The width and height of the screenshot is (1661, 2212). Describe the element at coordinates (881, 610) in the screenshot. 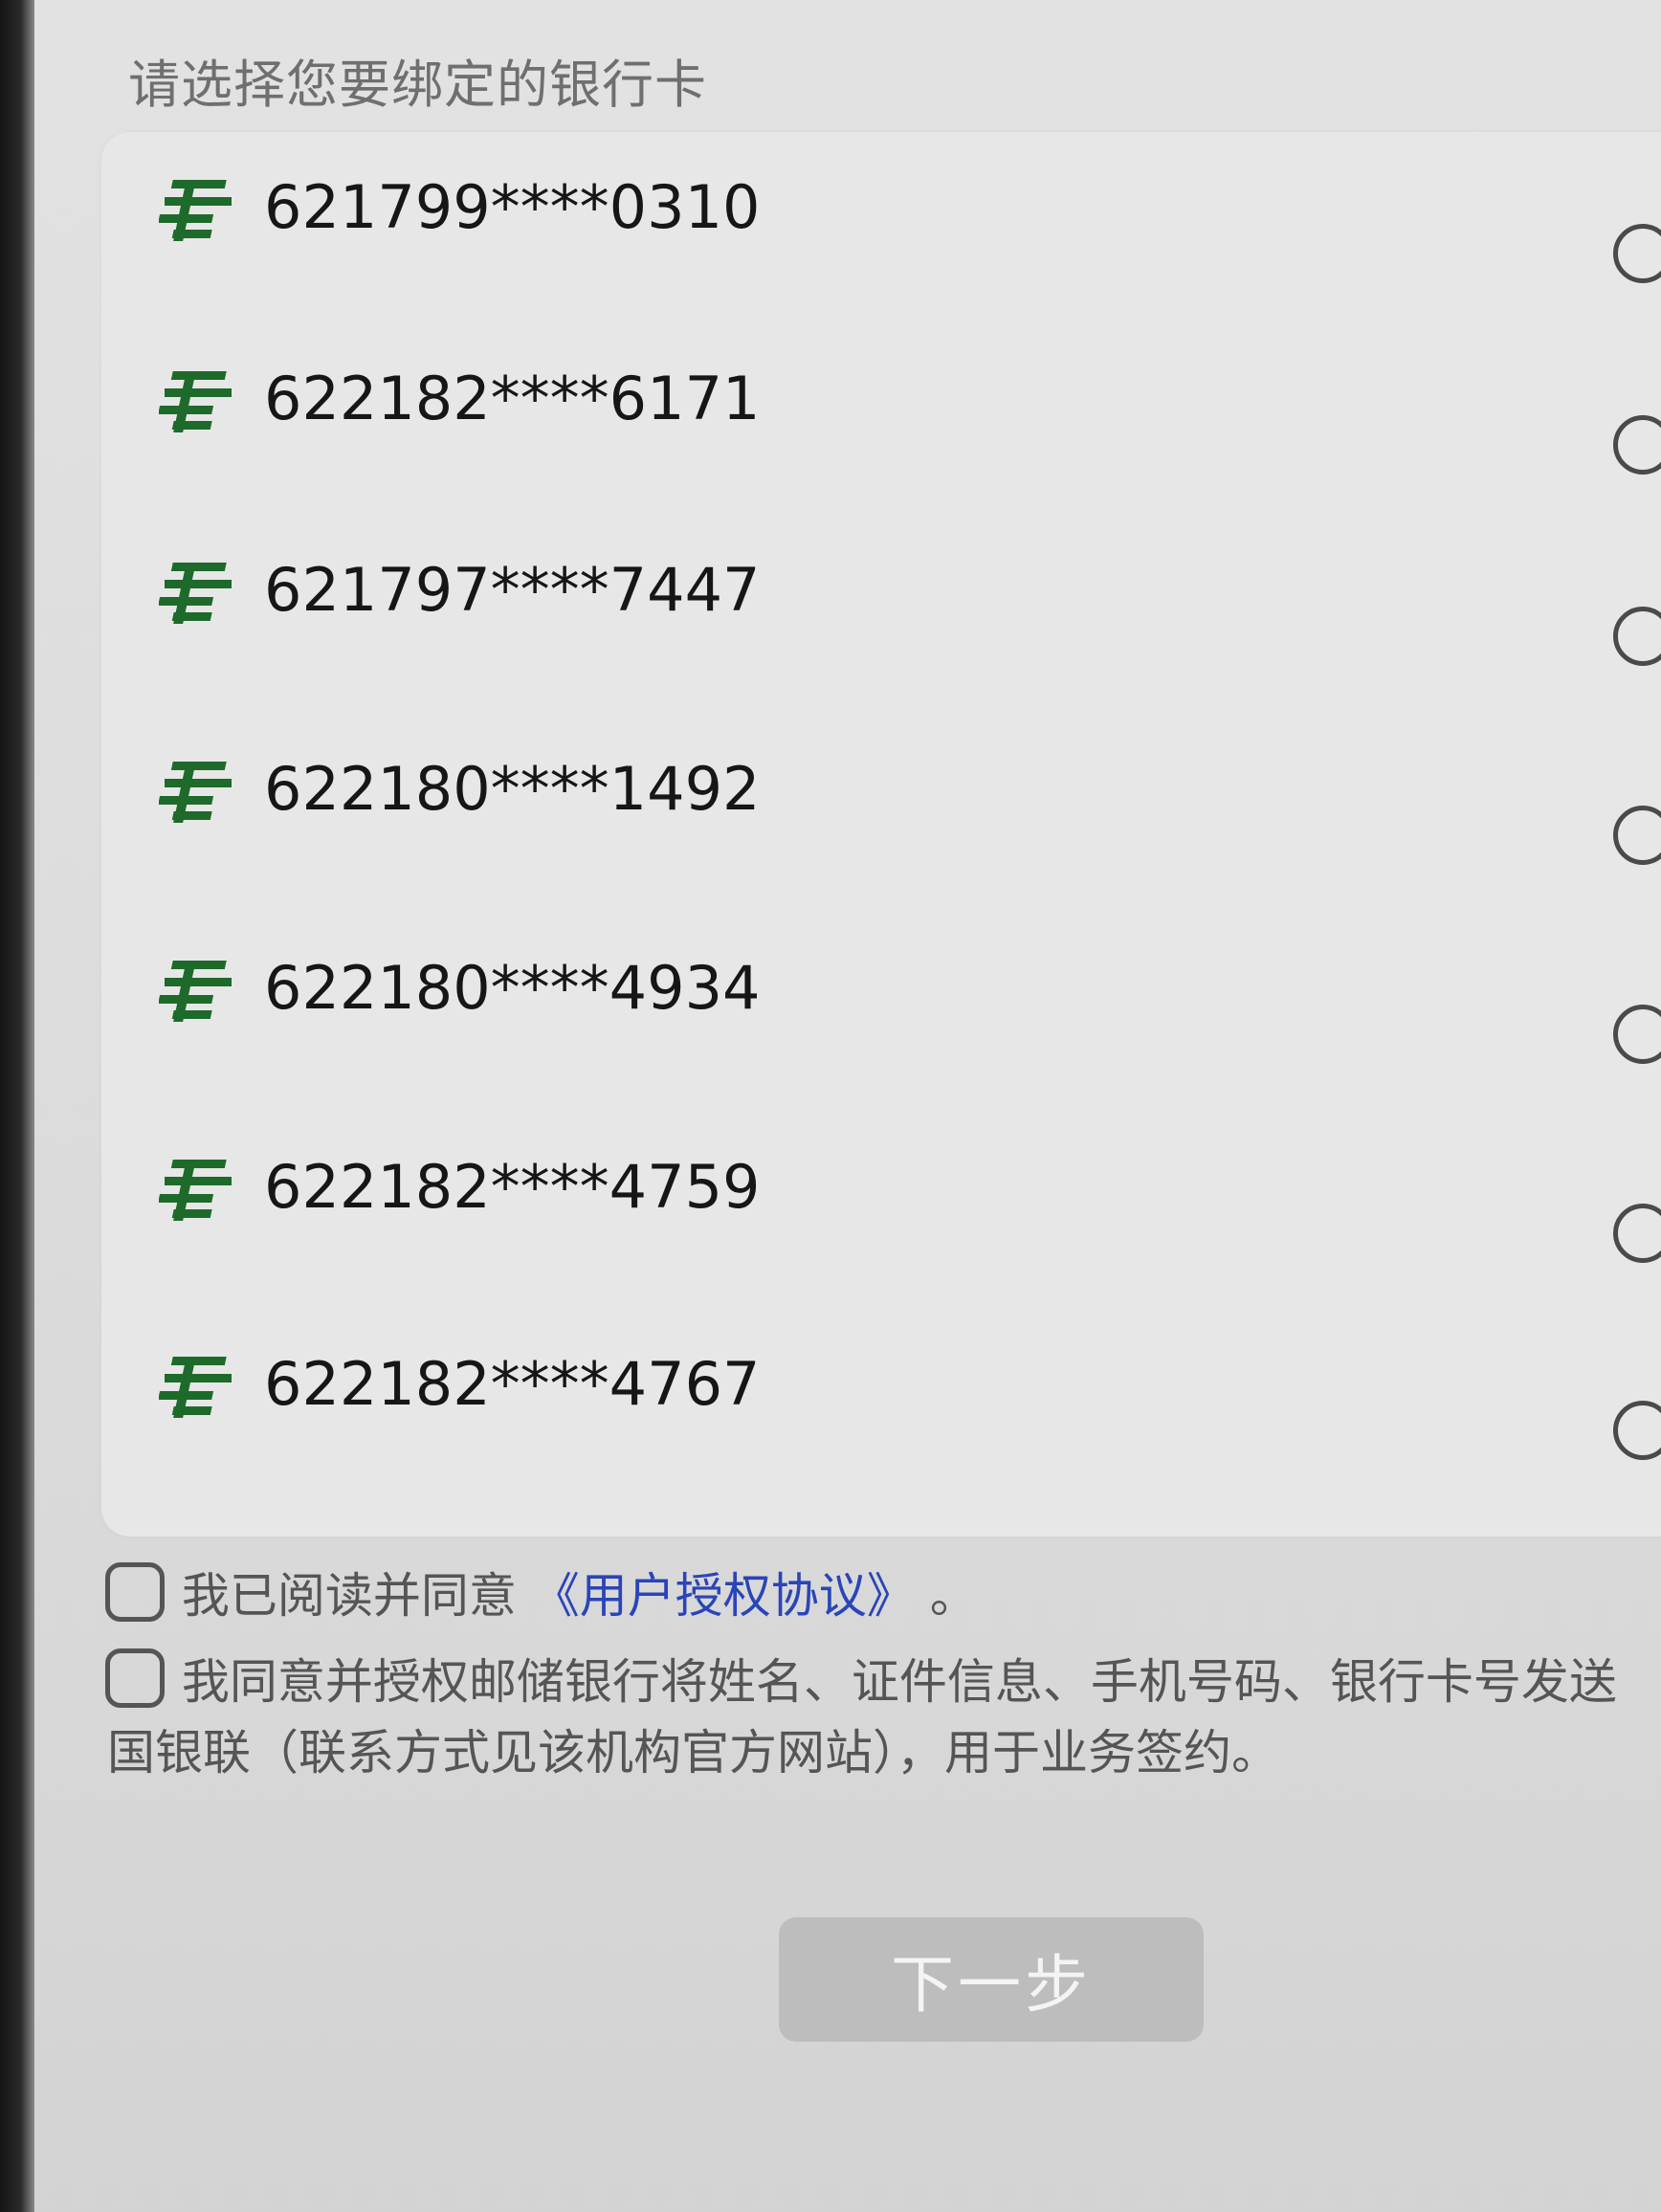

I see `card-row: 621797****7447` at that location.